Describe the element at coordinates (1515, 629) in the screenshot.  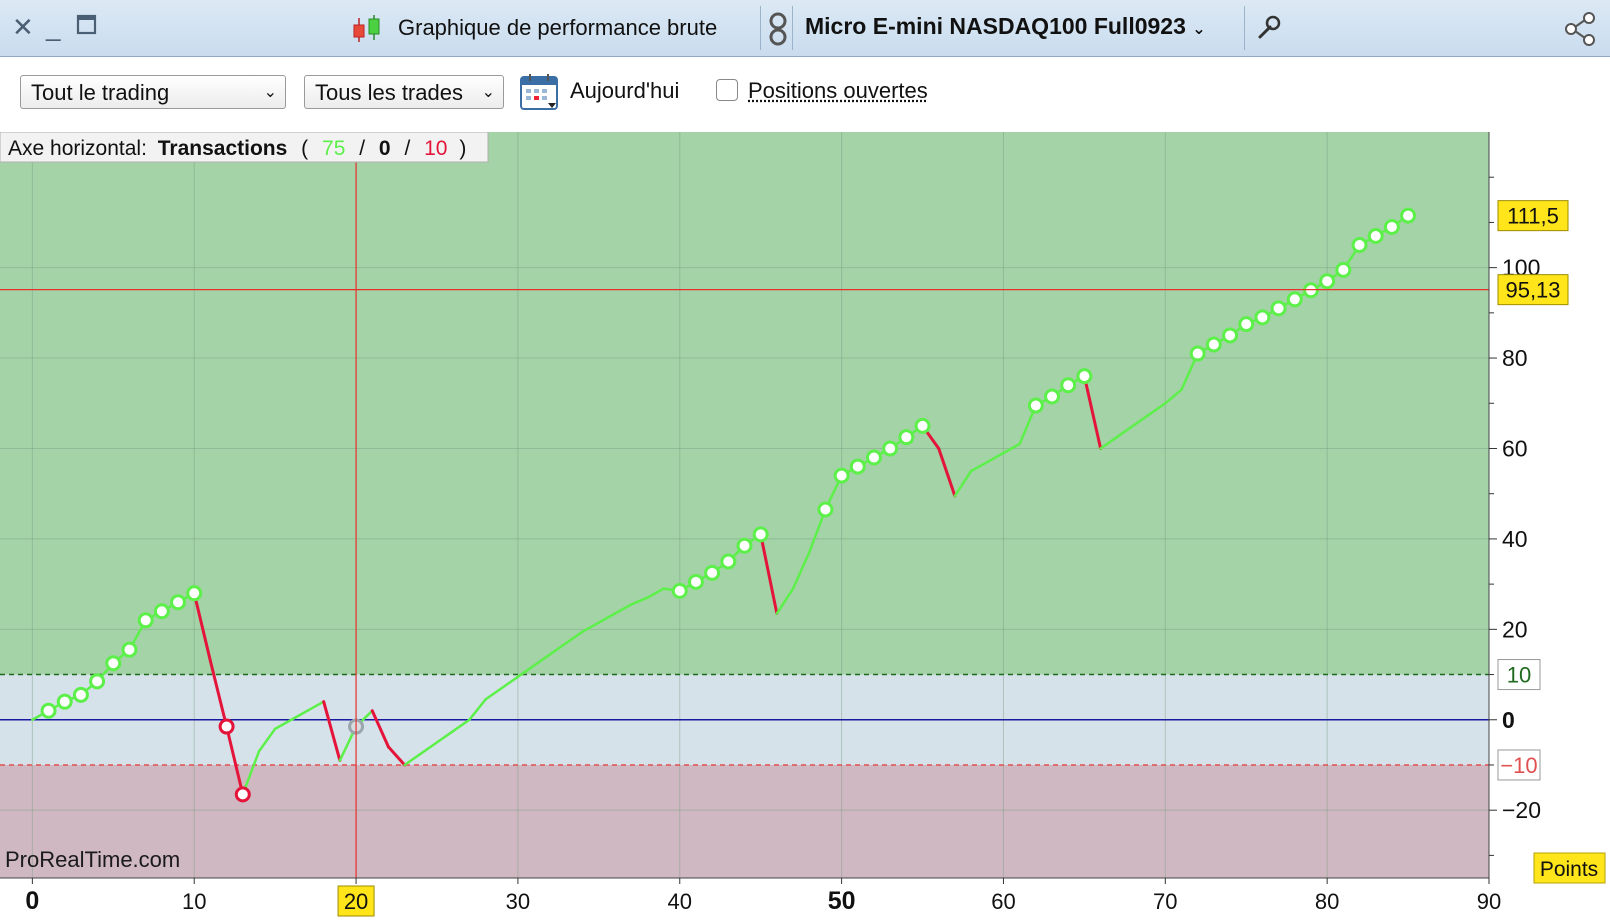
I see `y-tick-label: 20` at that location.